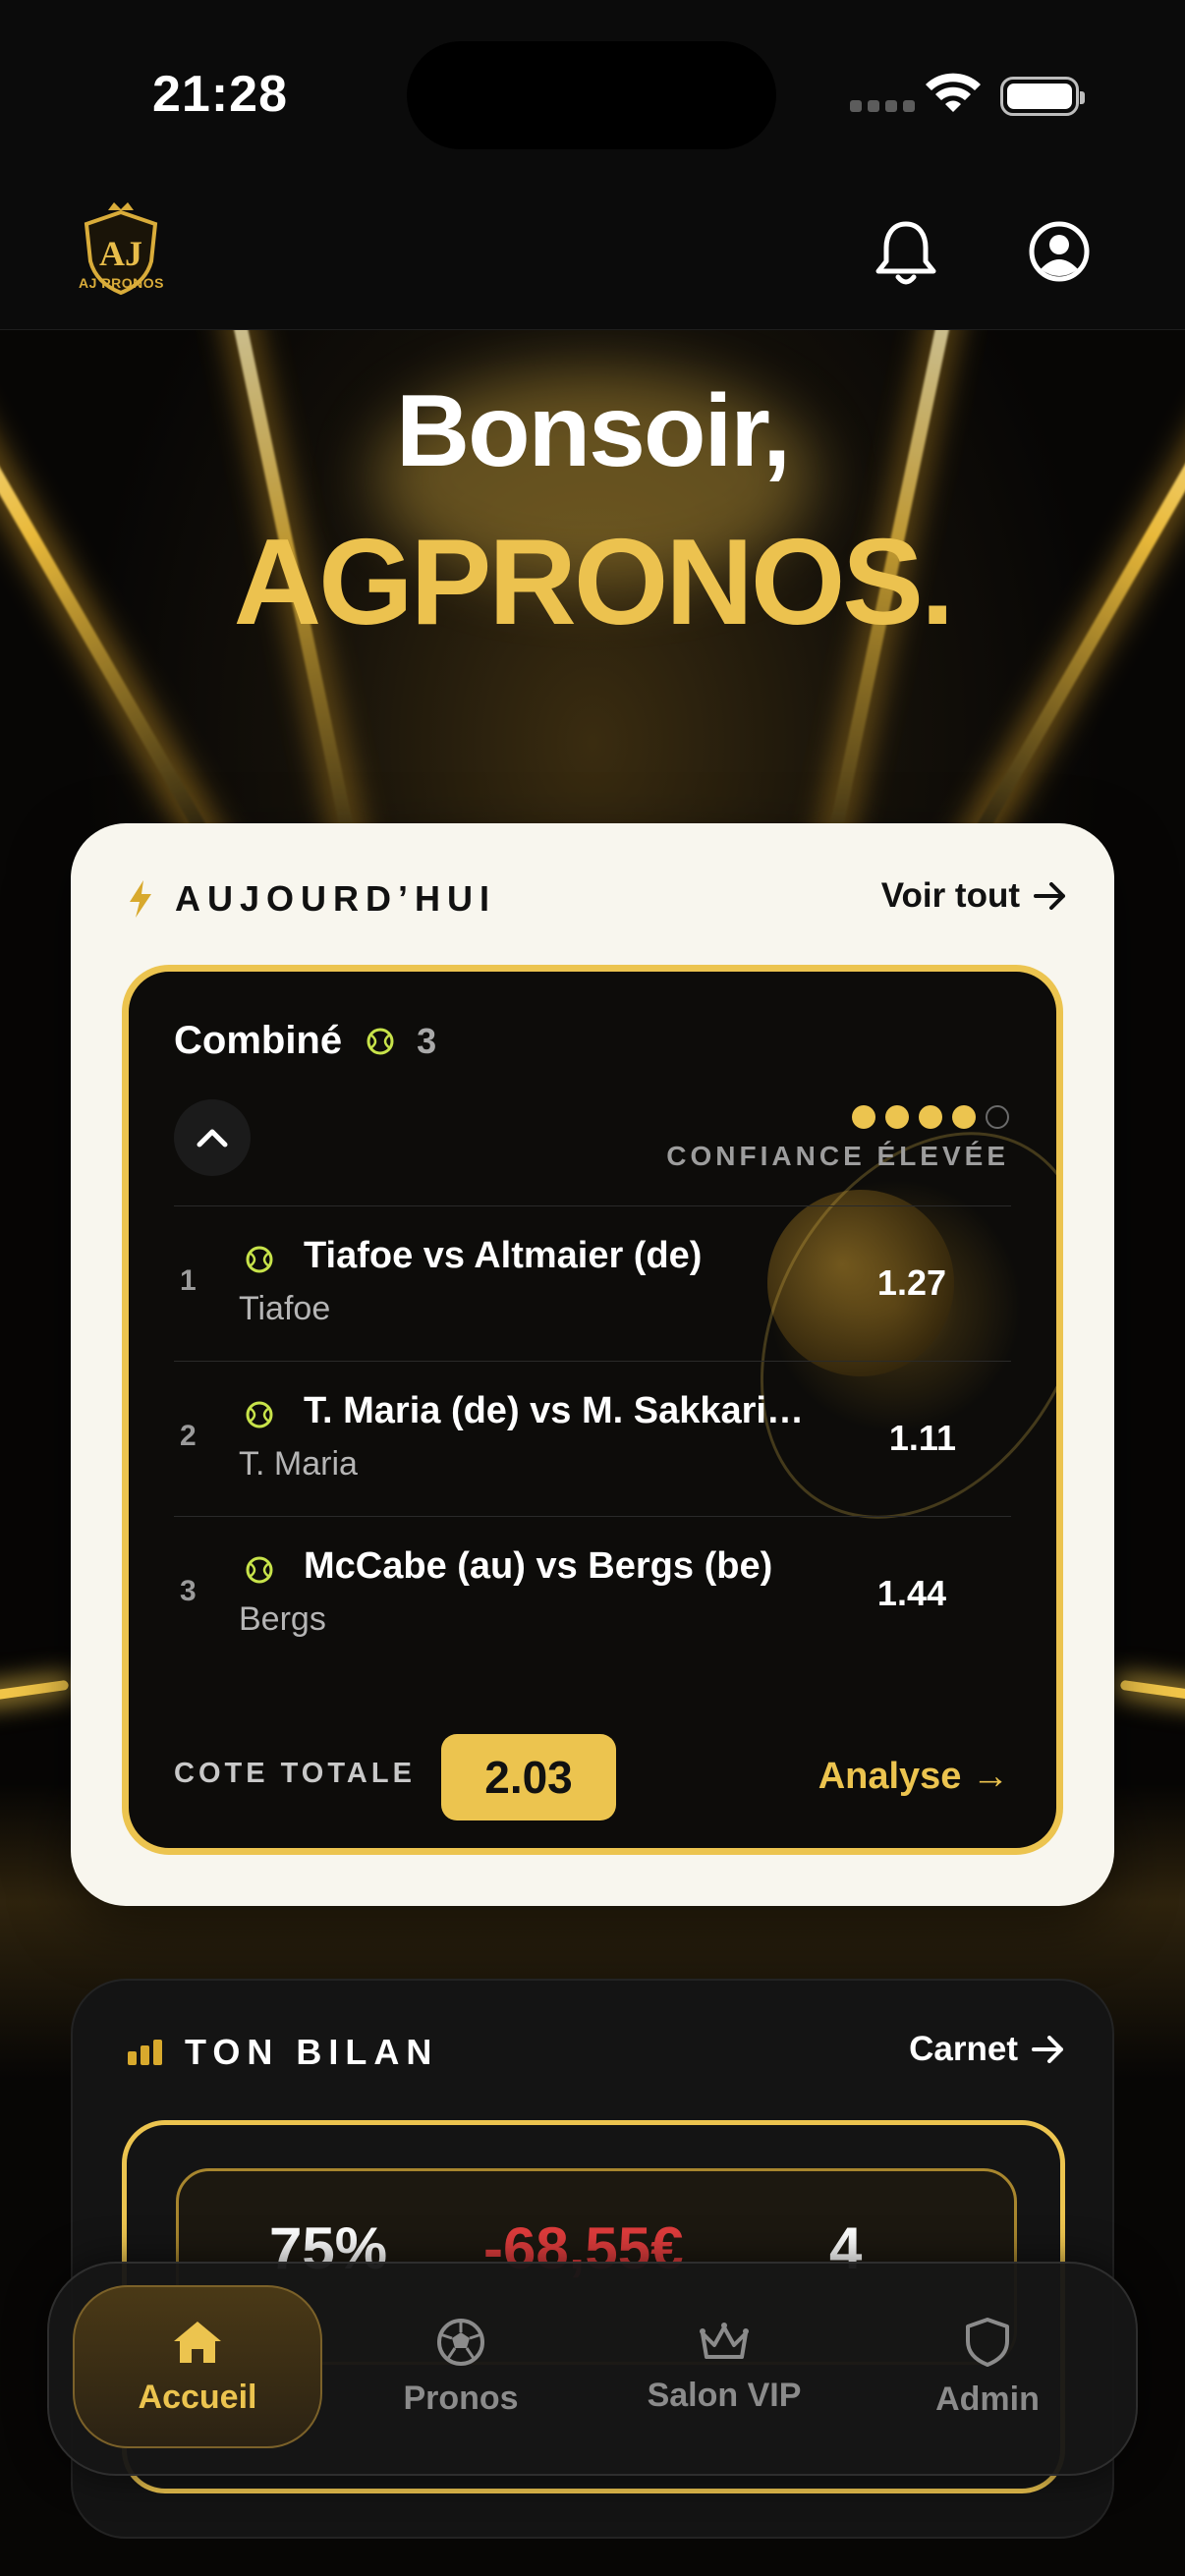 The height and width of the screenshot is (2576, 1185). I want to click on app-header: AJ AJ PRONOS, so click(592, 253).